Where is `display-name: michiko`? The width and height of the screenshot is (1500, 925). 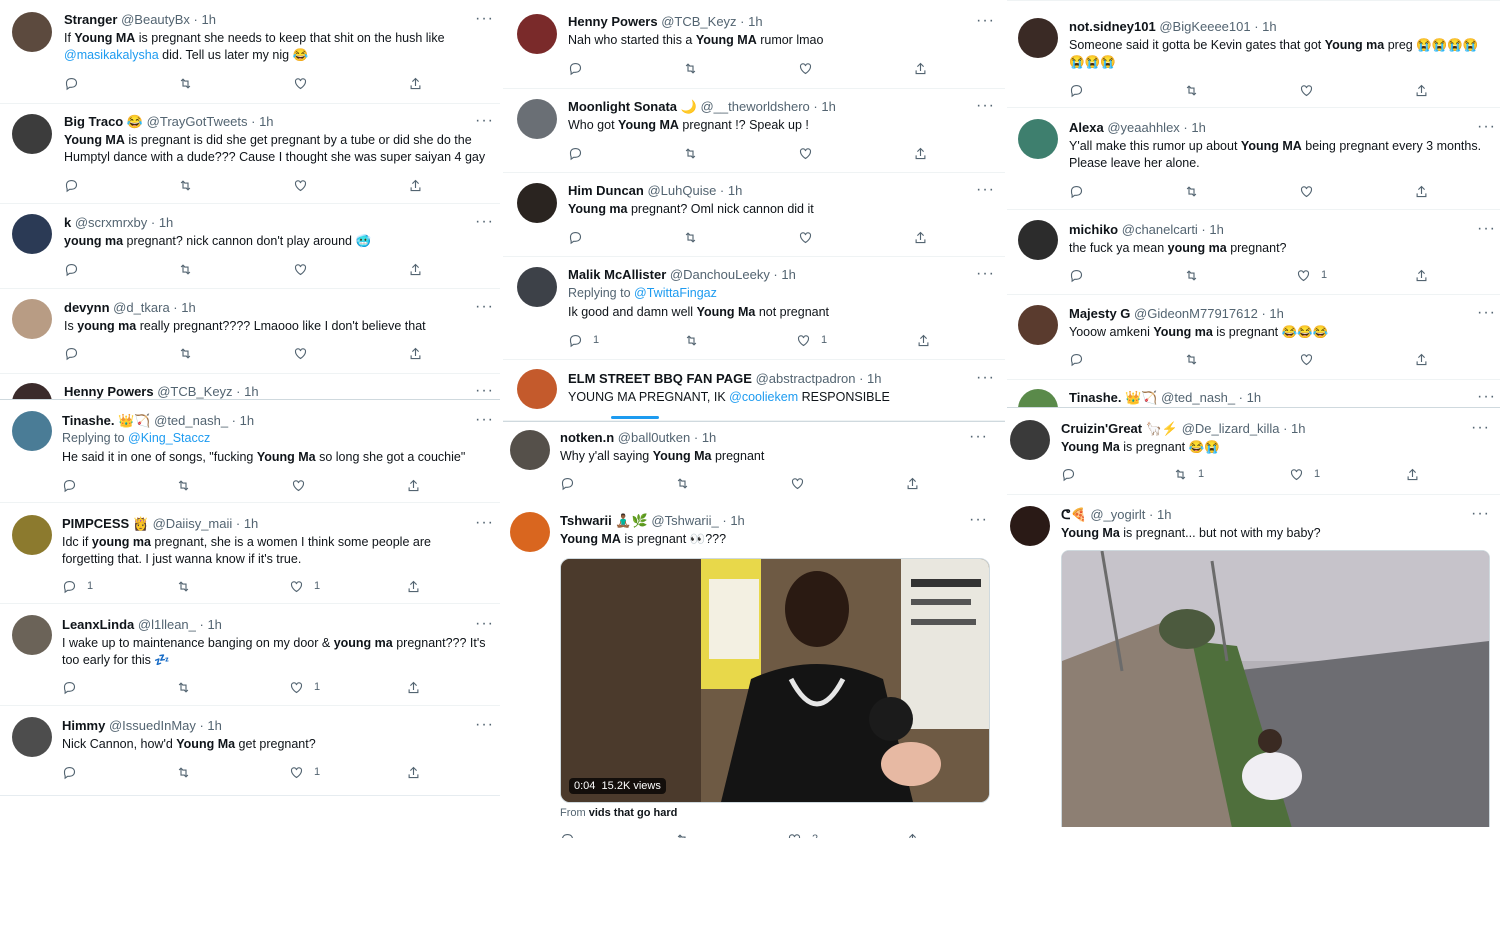 display-name: michiko is located at coordinates (1093, 229).